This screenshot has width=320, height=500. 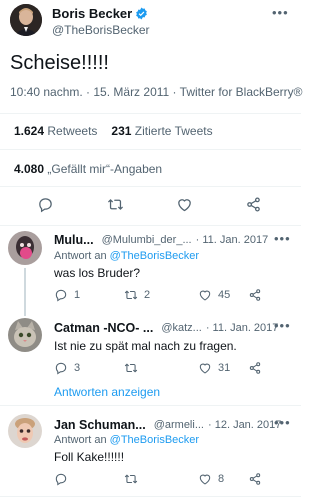 I want to click on retweets-stat: 1.624 Retweets, so click(x=55, y=131).